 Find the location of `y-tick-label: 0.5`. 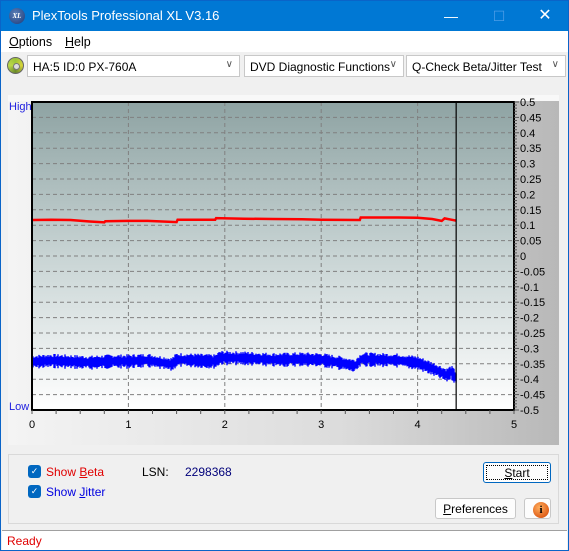

y-tick-label: 0.5 is located at coordinates (527, 103).